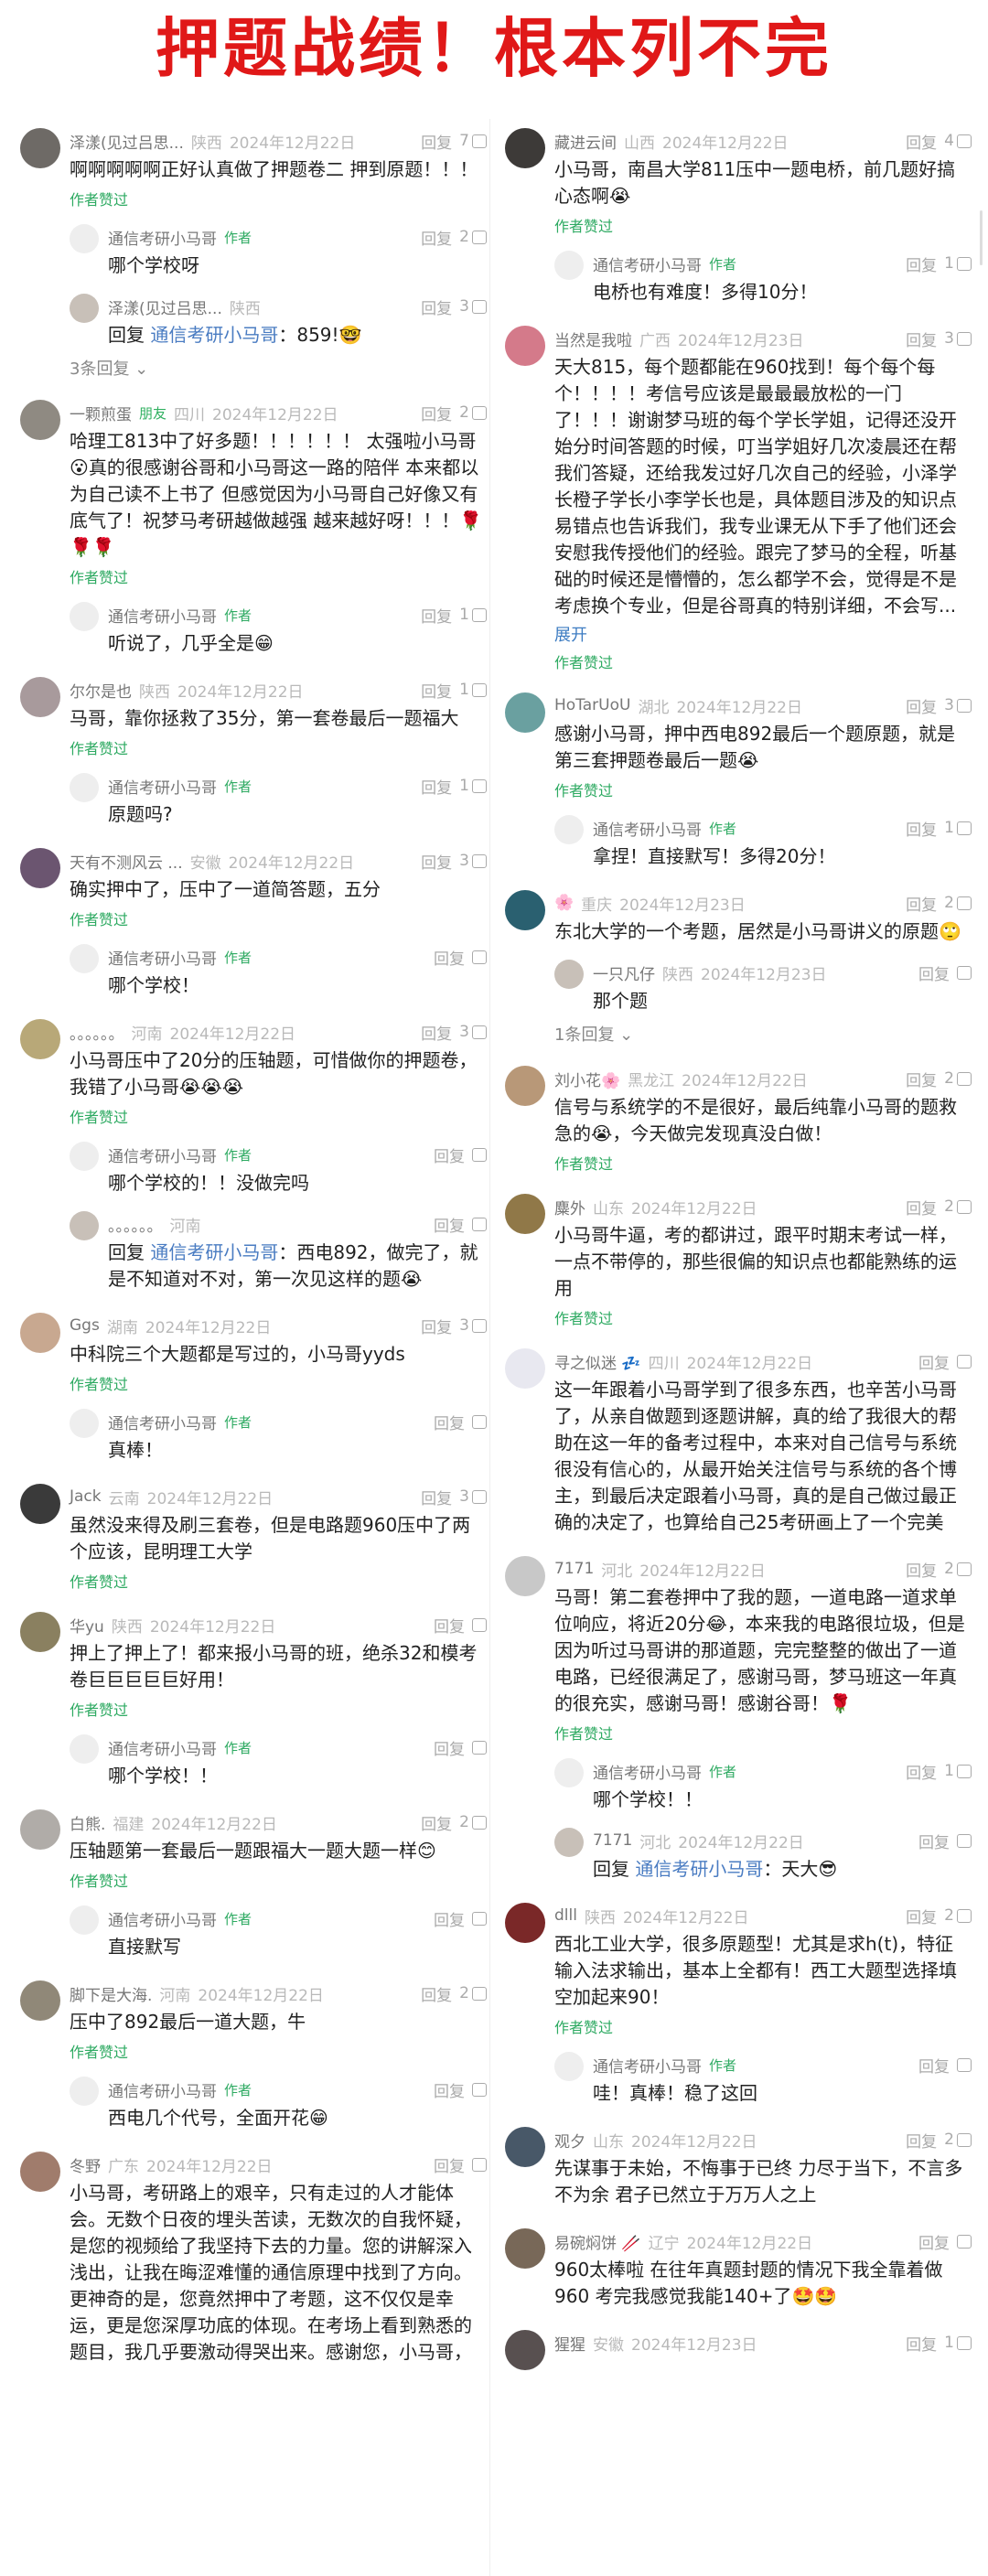 Image resolution: width=988 pixels, height=2576 pixels. Describe the element at coordinates (593, 339) in the screenshot. I see `username: 当然是我啦` at that location.